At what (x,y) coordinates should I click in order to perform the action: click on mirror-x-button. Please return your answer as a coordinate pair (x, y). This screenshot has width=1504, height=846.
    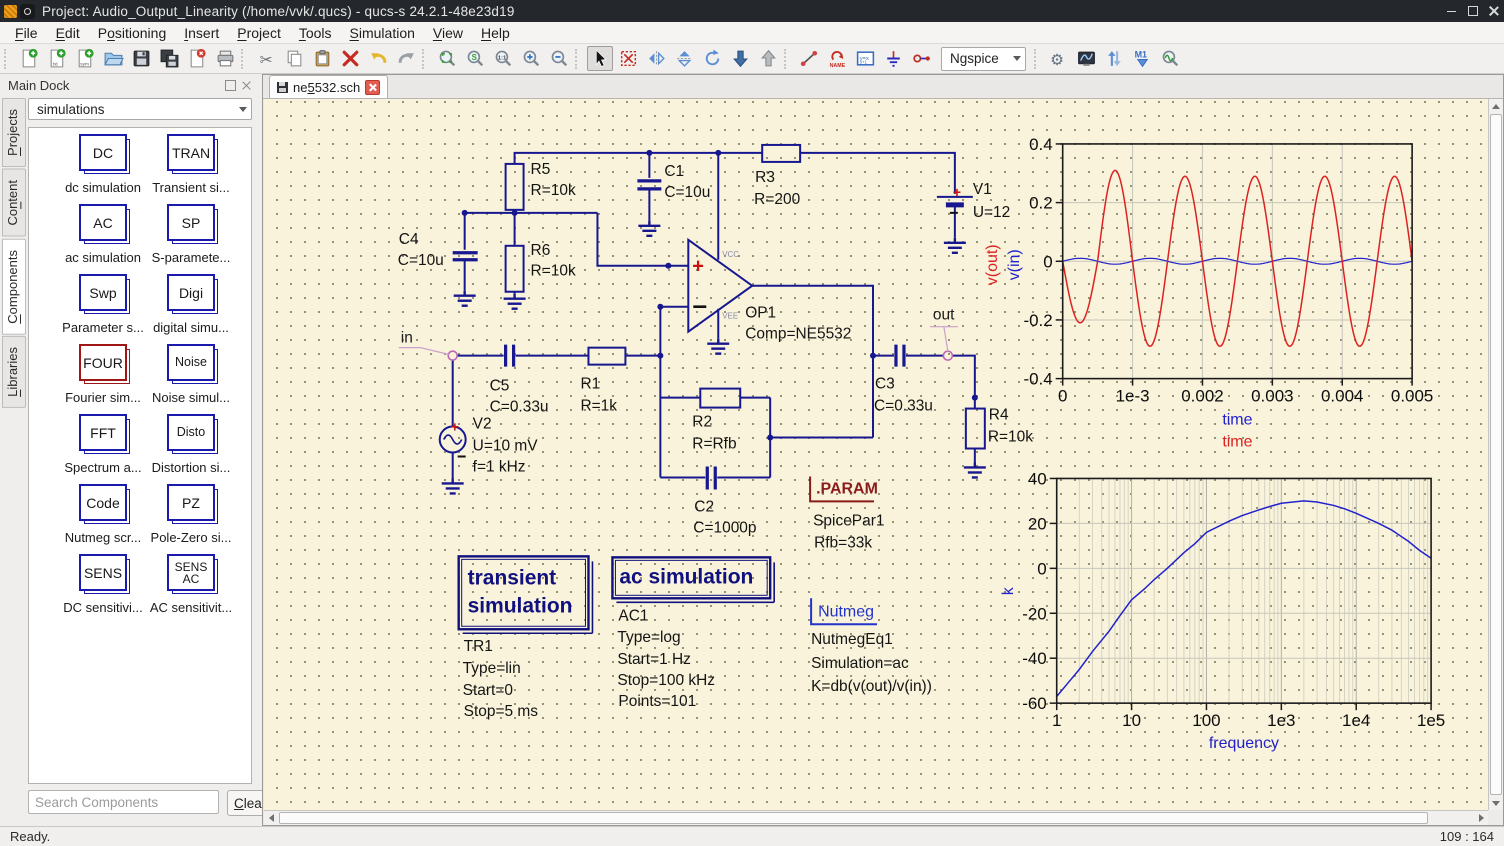
    Looking at the image, I should click on (684, 58).